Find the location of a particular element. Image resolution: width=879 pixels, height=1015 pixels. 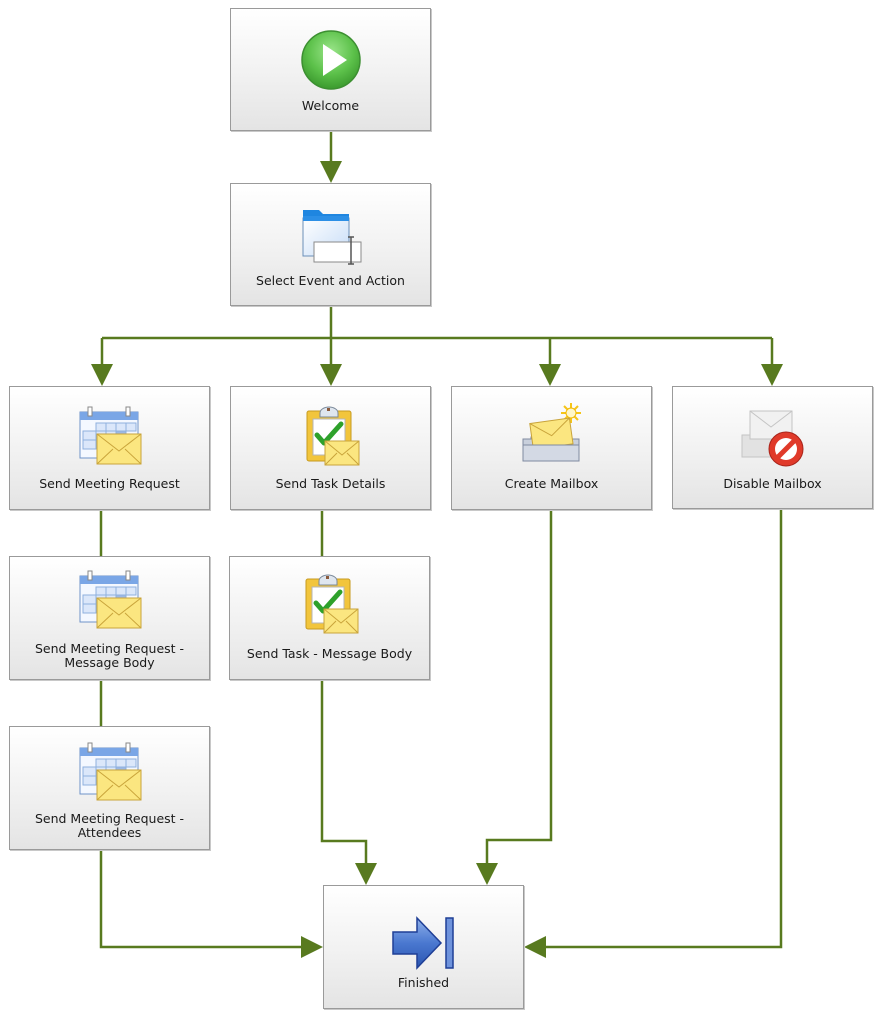

node-finished: Finished is located at coordinates (423, 947).